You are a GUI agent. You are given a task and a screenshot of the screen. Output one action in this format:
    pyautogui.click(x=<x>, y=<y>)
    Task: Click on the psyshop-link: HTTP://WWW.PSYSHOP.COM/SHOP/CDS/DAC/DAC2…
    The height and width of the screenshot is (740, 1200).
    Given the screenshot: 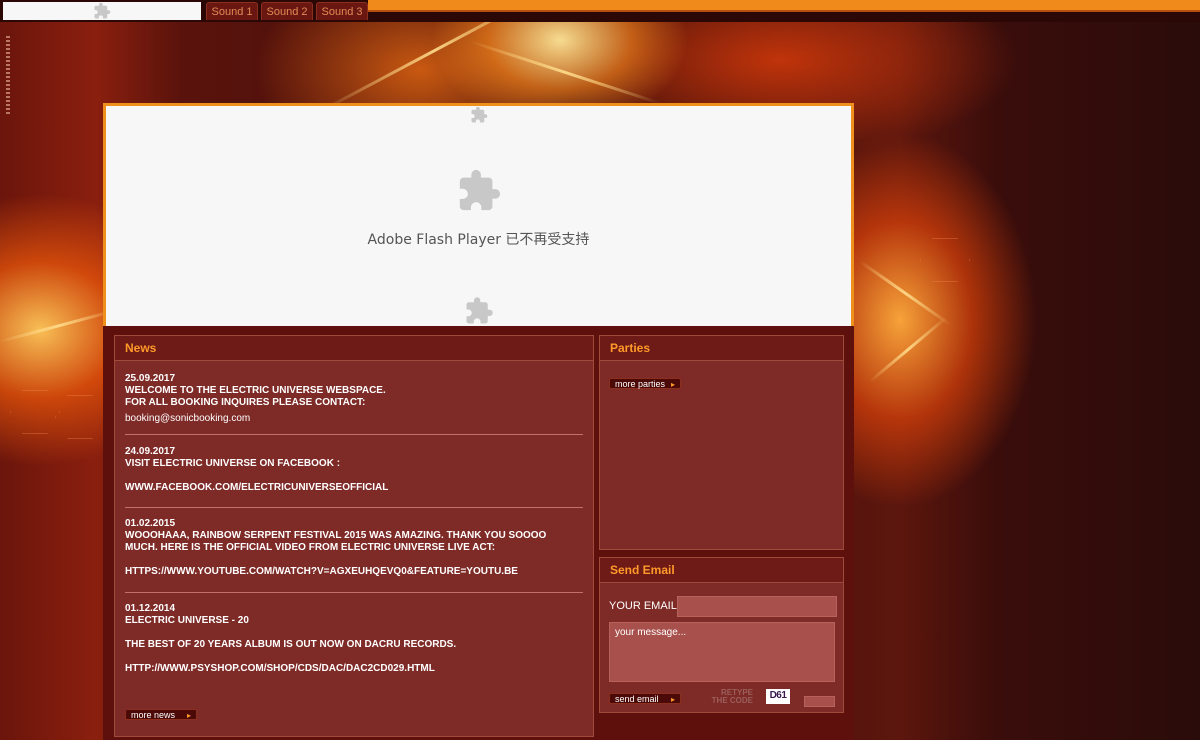 What is the action you would take?
    pyautogui.click(x=354, y=669)
    